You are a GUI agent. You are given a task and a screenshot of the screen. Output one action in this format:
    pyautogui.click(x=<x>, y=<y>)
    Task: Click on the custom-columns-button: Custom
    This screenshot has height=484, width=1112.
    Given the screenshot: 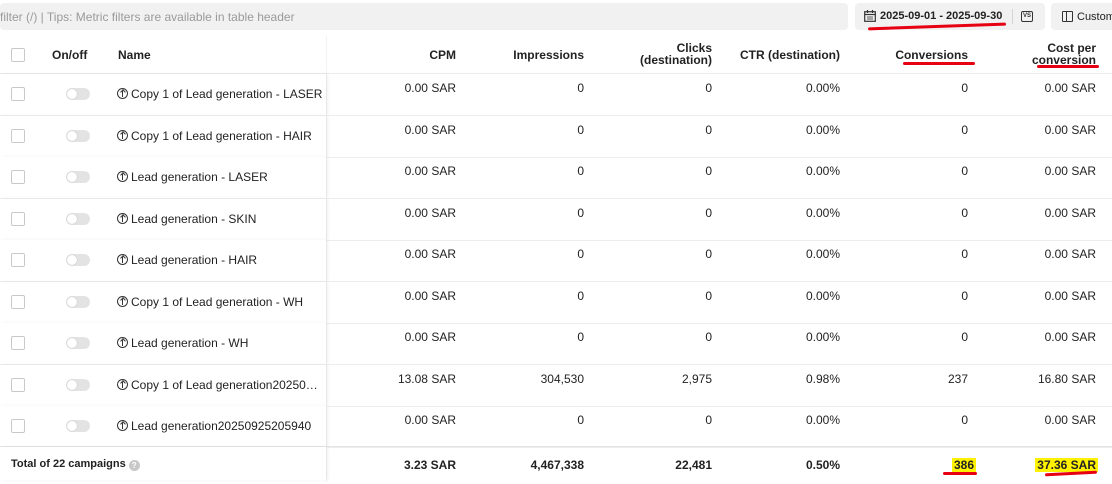 What is the action you would take?
    pyautogui.click(x=1081, y=16)
    